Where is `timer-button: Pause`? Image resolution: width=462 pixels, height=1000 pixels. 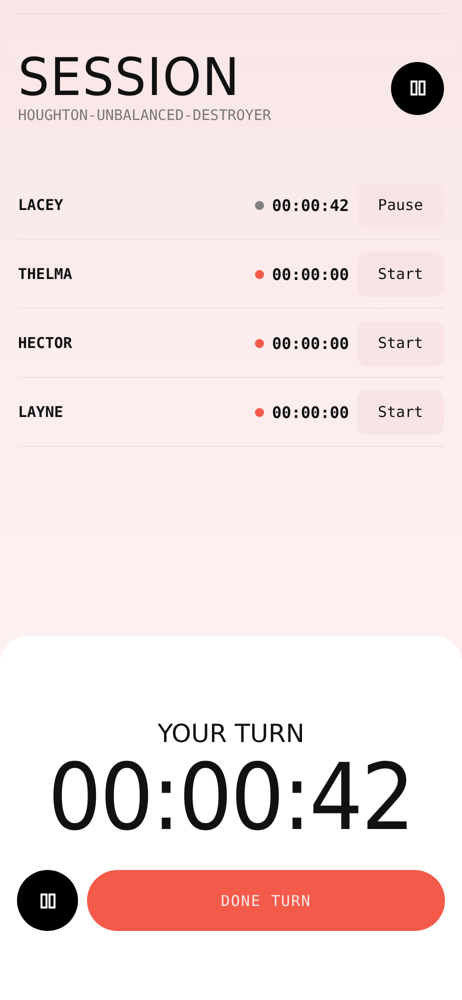 timer-button: Pause is located at coordinates (400, 205).